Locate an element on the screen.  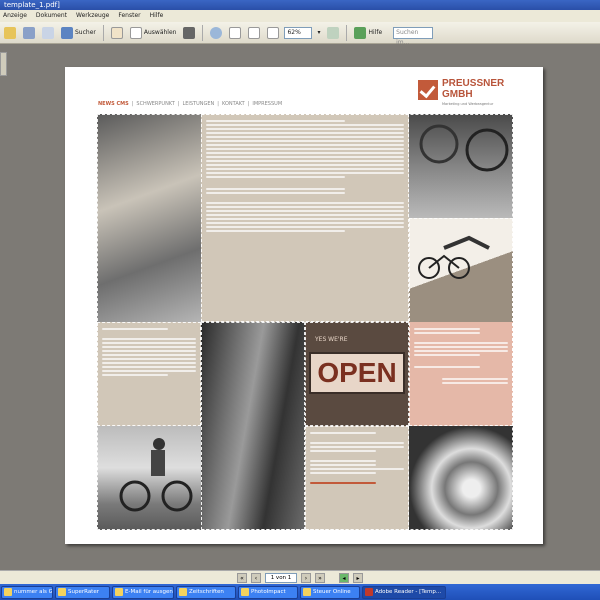
zoom-field: 62% is located at coordinates (298, 32).